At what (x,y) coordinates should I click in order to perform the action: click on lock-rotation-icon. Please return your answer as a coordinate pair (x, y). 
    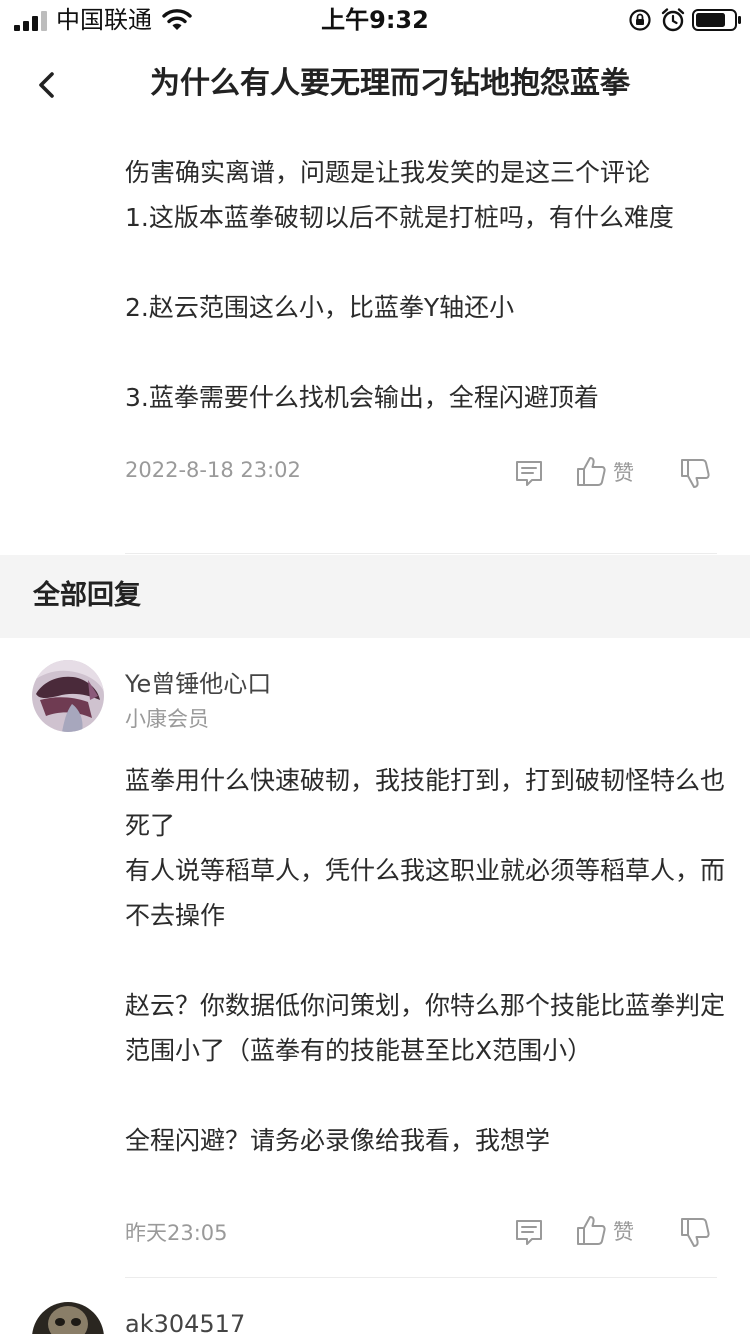
    Looking at the image, I should click on (640, 20).